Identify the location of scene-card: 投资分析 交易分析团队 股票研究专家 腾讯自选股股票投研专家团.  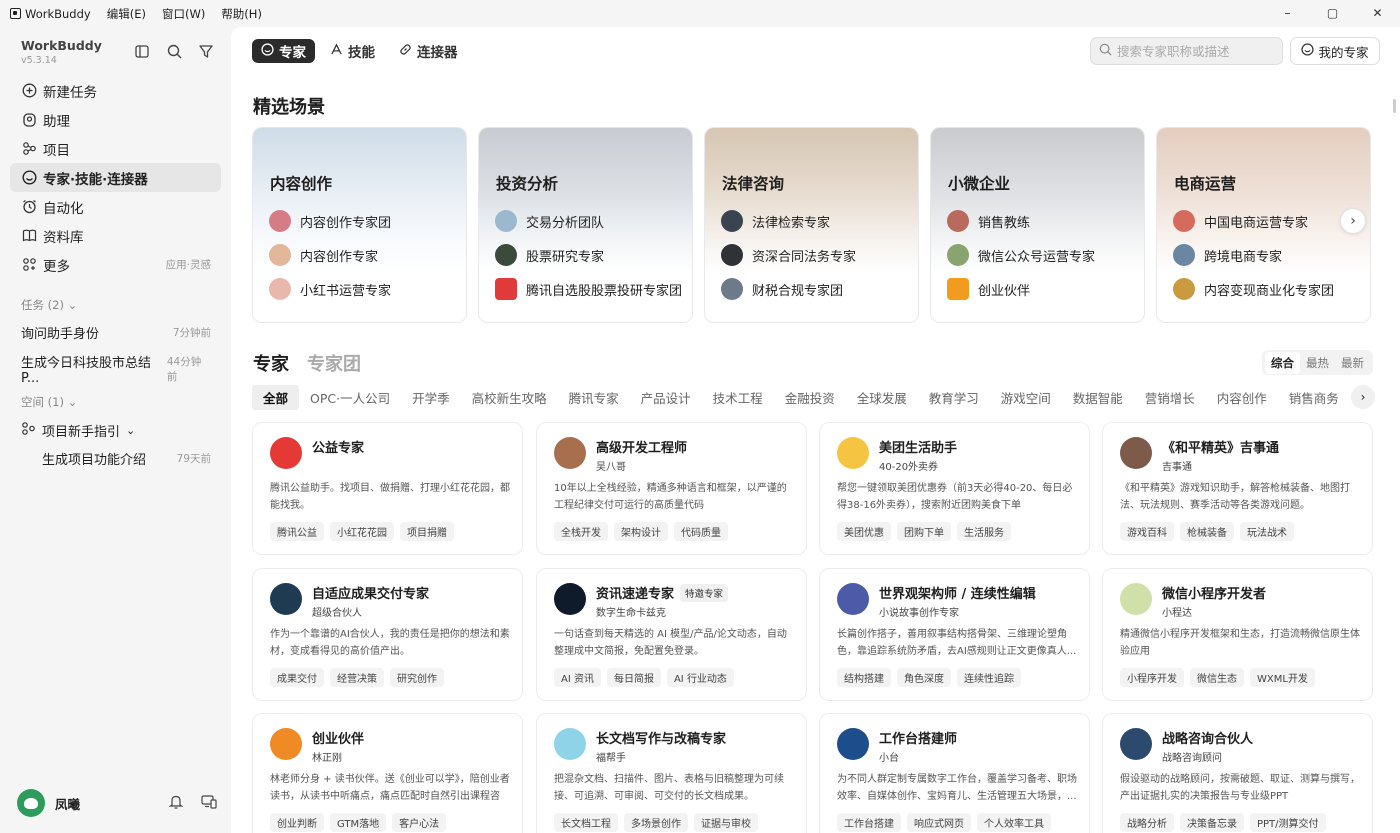
(585, 225).